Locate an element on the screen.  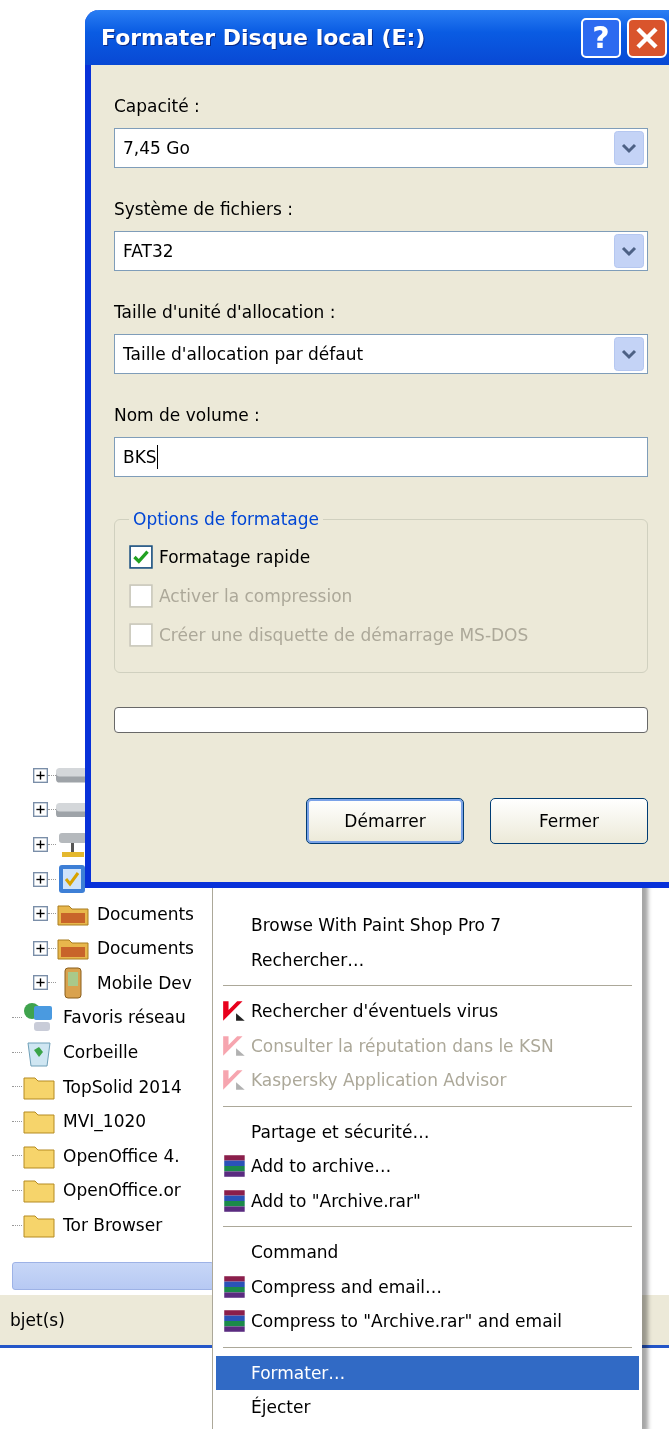
menu-item: Rechercher d'éventuels virus is located at coordinates (427, 1011).